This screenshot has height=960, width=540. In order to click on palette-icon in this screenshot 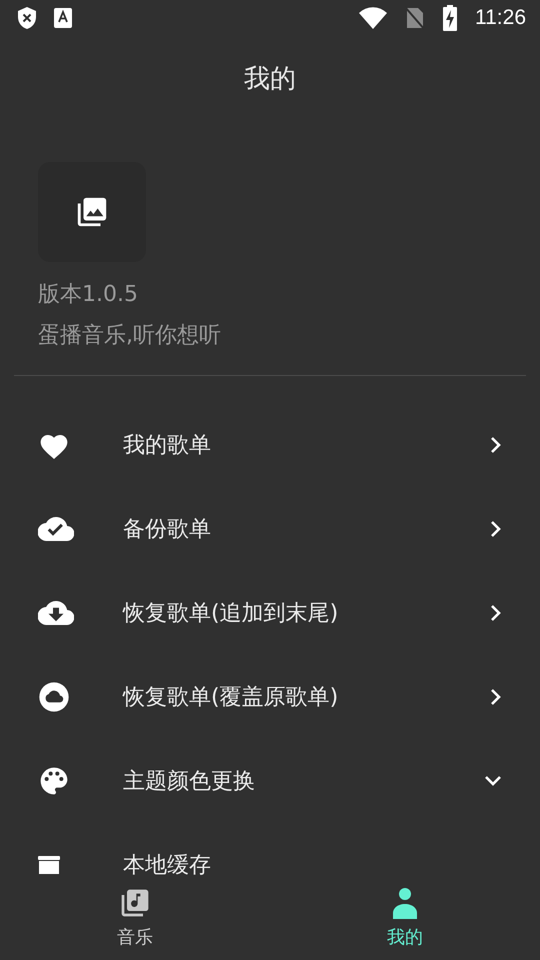, I will do `click(54, 781)`.